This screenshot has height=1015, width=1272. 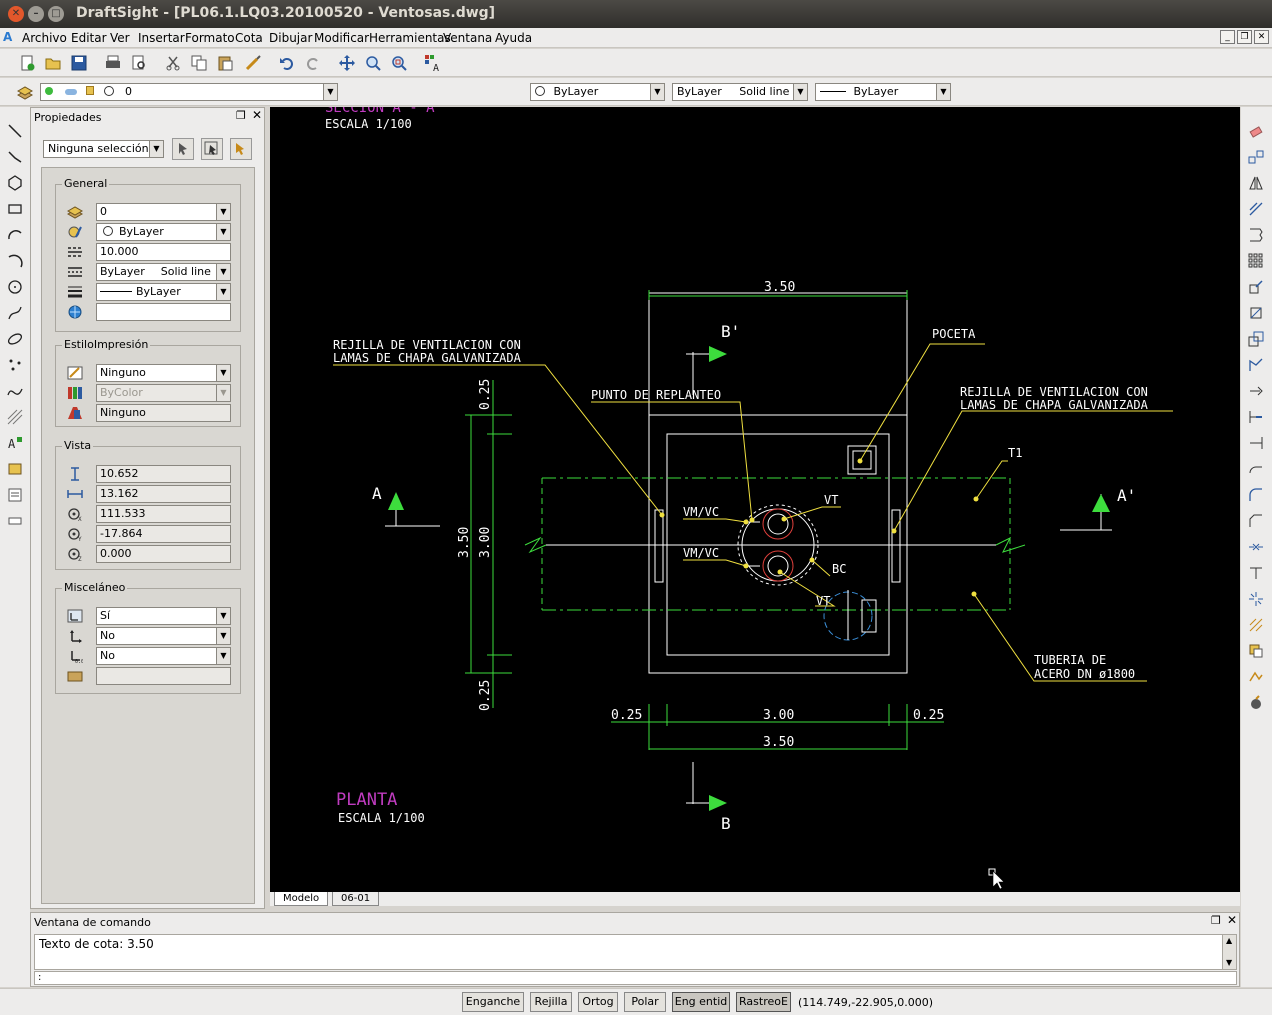 I want to click on print-icon, so click(x=113, y=63).